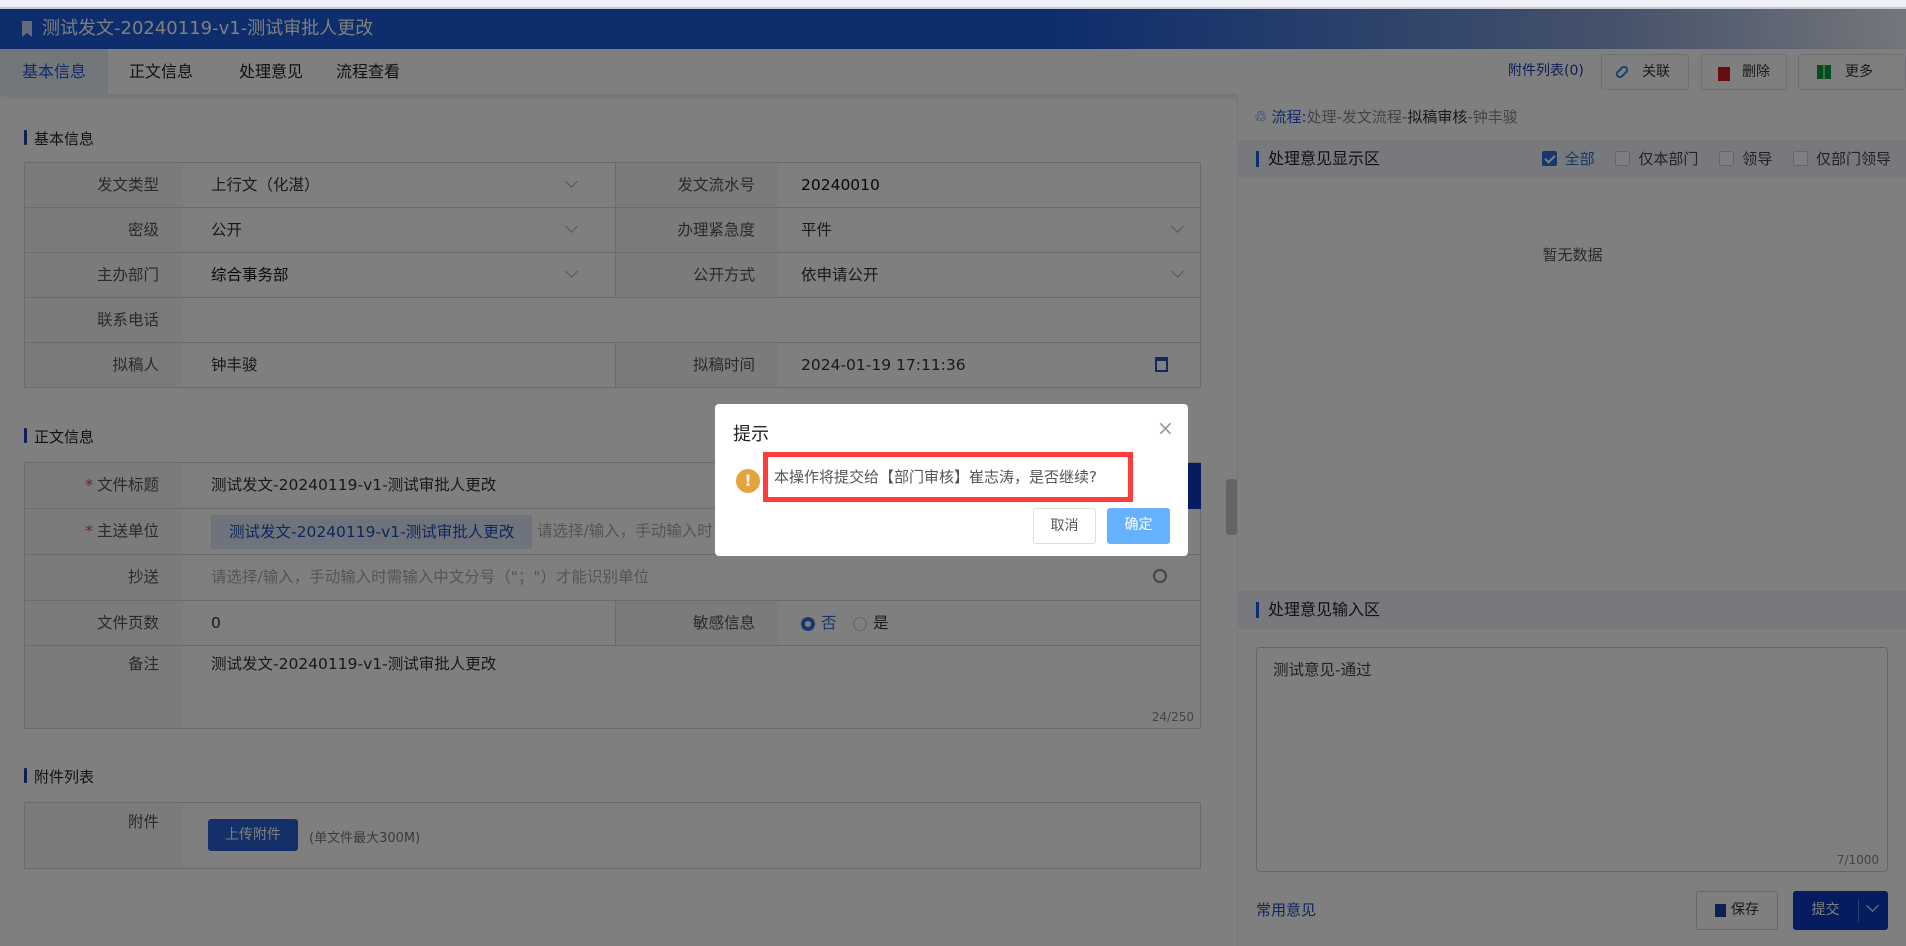 This screenshot has width=1906, height=946. What do you see at coordinates (1138, 526) in the screenshot?
I see `confirm-button: 确定` at bounding box center [1138, 526].